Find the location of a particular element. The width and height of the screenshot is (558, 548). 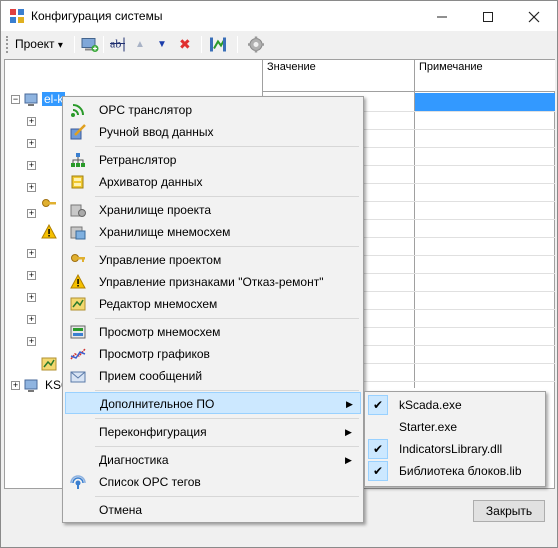

grid-header: Значение Примечание is located at coordinates (409, 76).